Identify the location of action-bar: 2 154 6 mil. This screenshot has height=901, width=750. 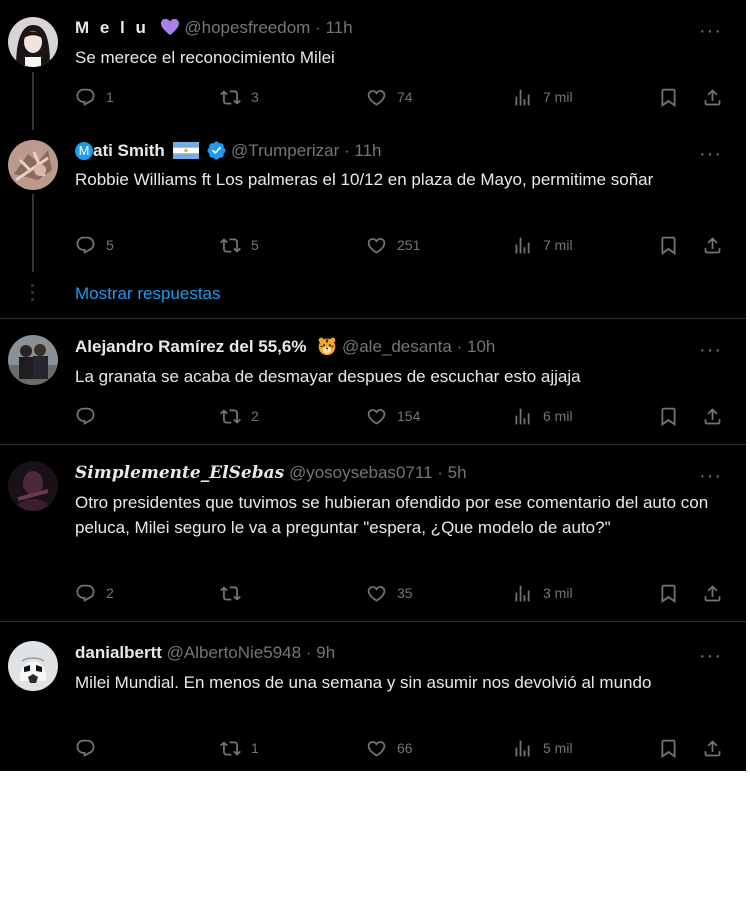
(400, 416).